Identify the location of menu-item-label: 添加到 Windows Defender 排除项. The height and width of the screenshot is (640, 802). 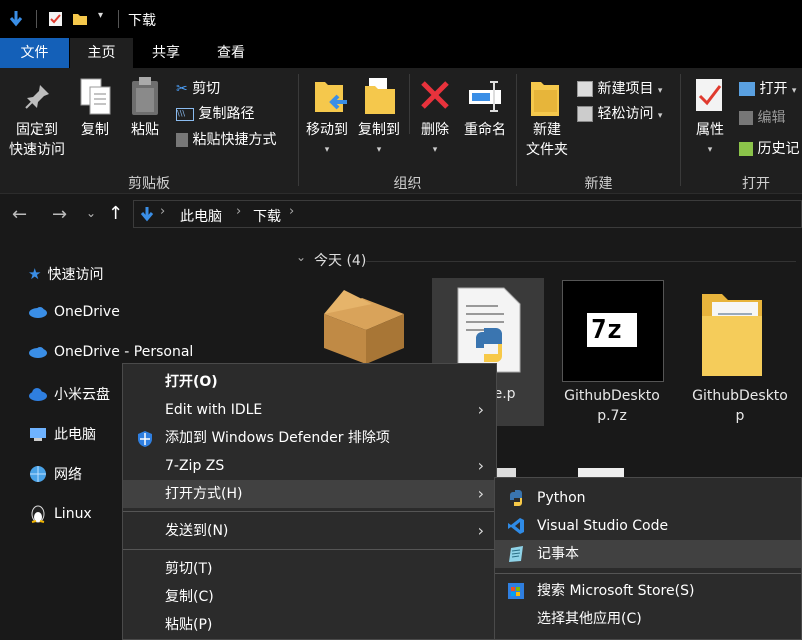
(277, 438).